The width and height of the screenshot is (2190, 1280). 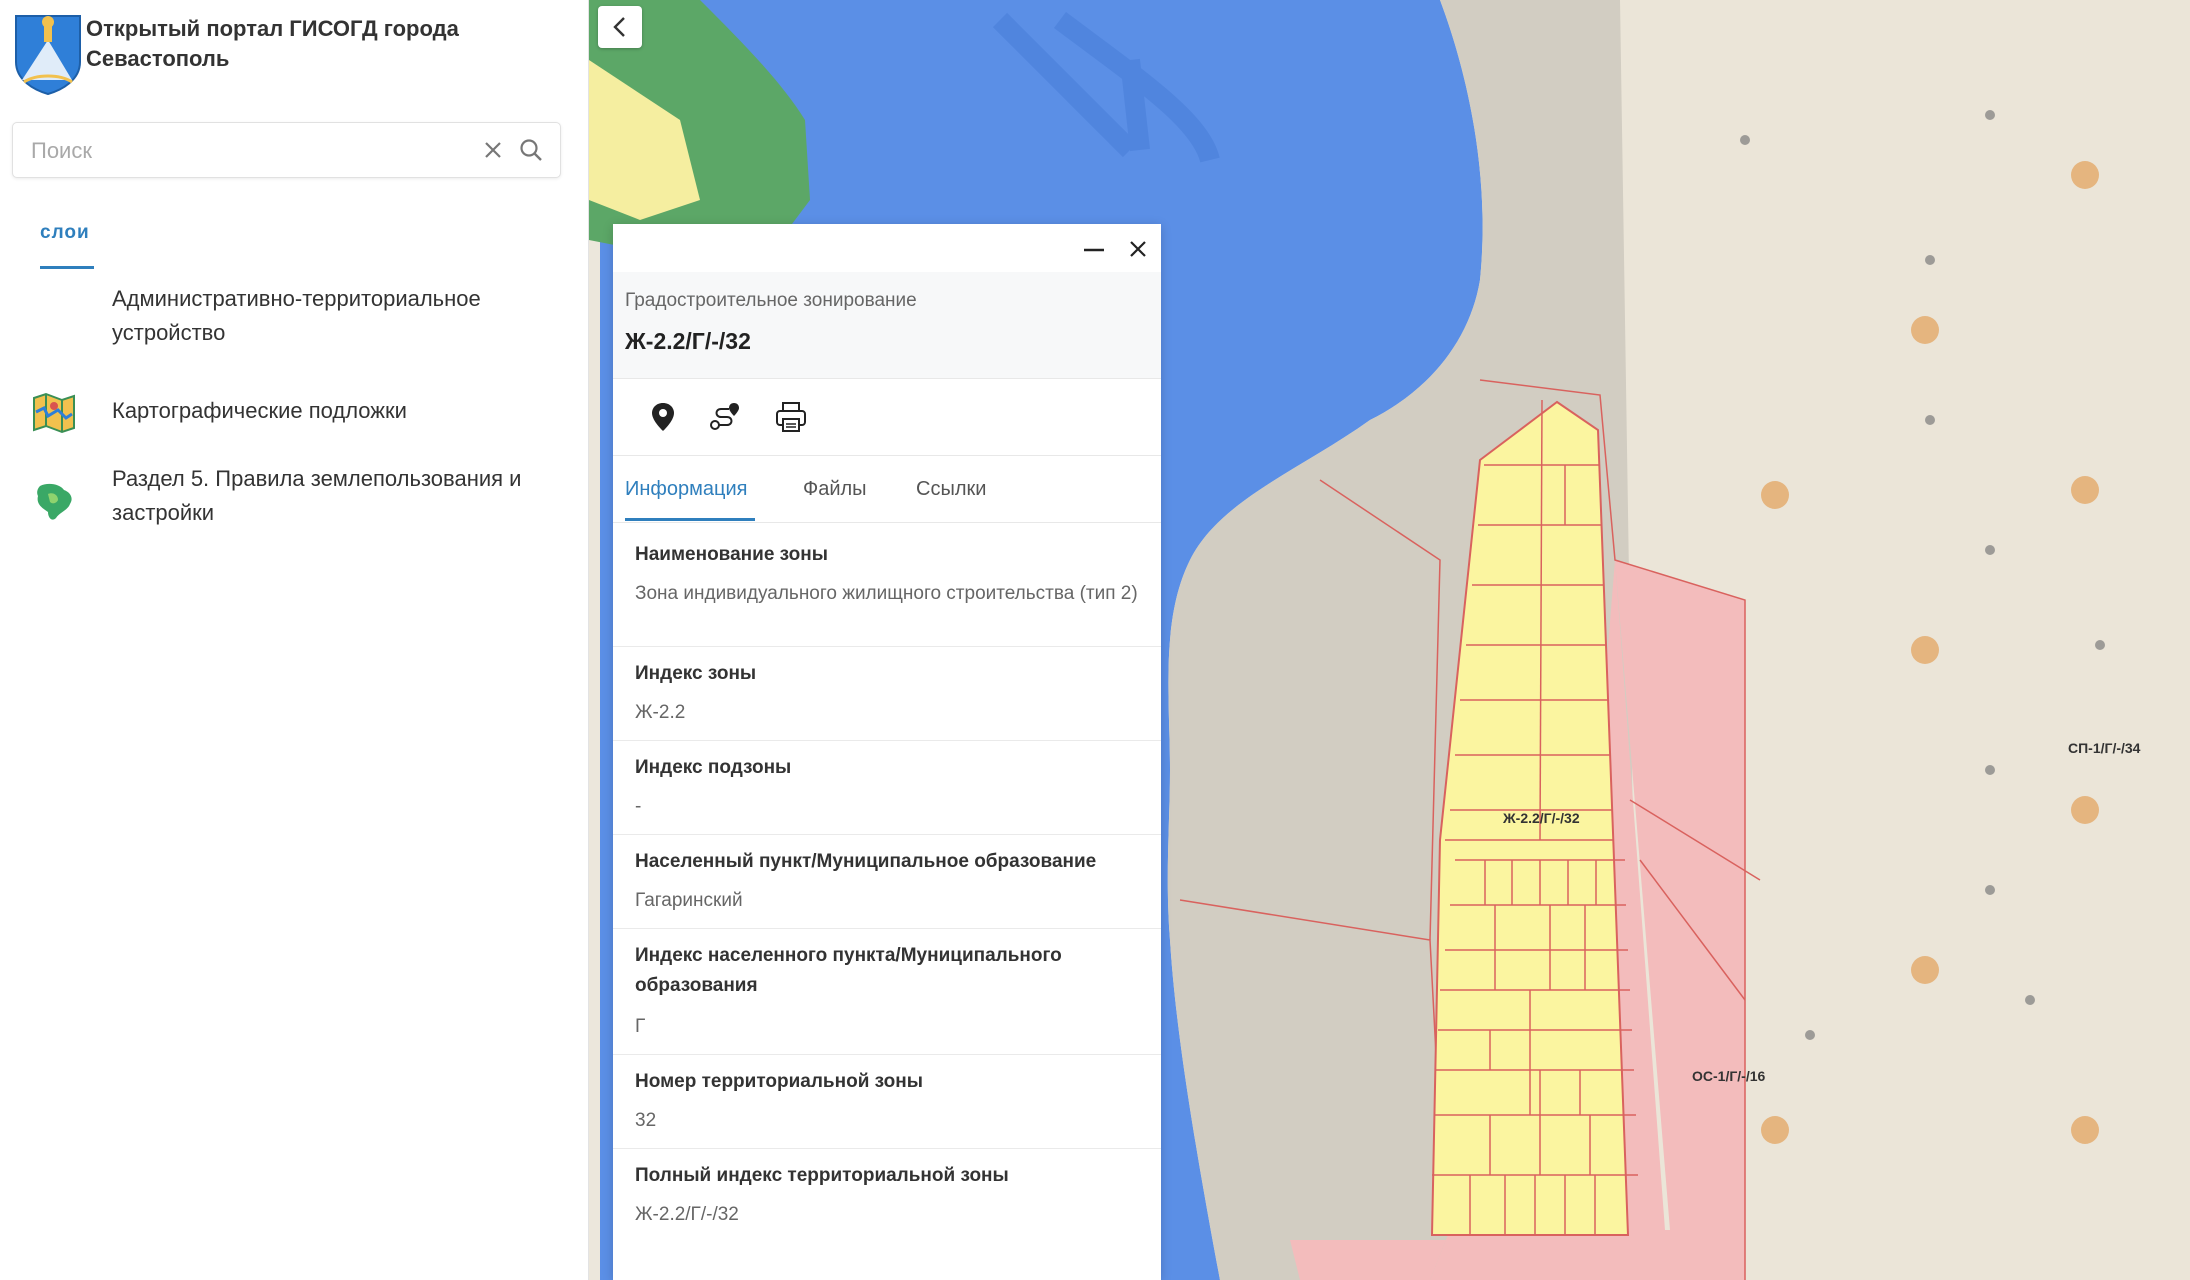 What do you see at coordinates (2104, 748) in the screenshot?
I see `map-label-sp: СП-1/Г/-/34` at bounding box center [2104, 748].